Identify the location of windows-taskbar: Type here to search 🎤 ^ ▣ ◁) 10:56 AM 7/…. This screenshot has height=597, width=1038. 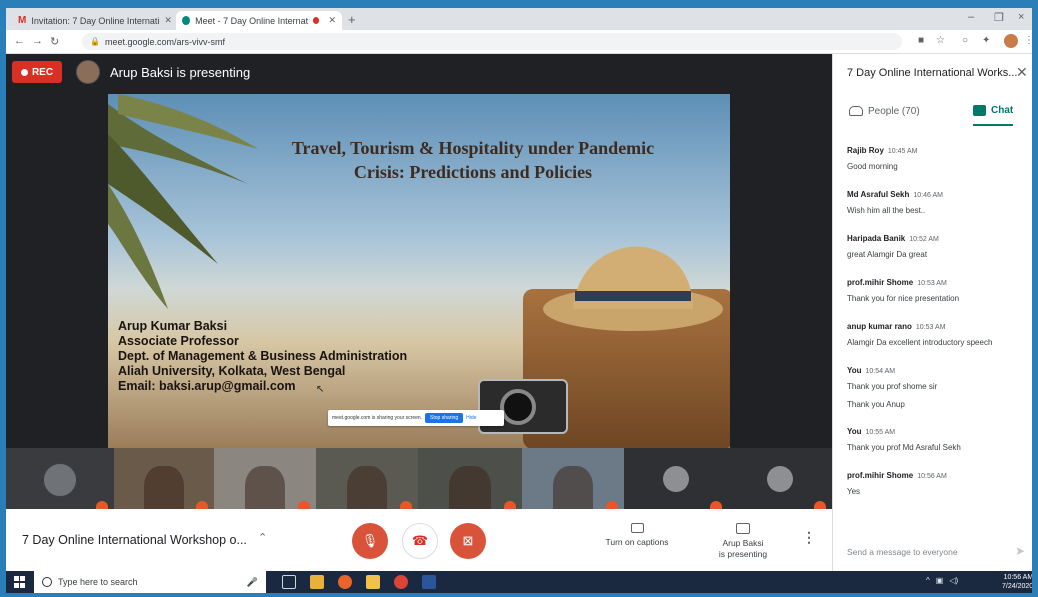
(519, 582).